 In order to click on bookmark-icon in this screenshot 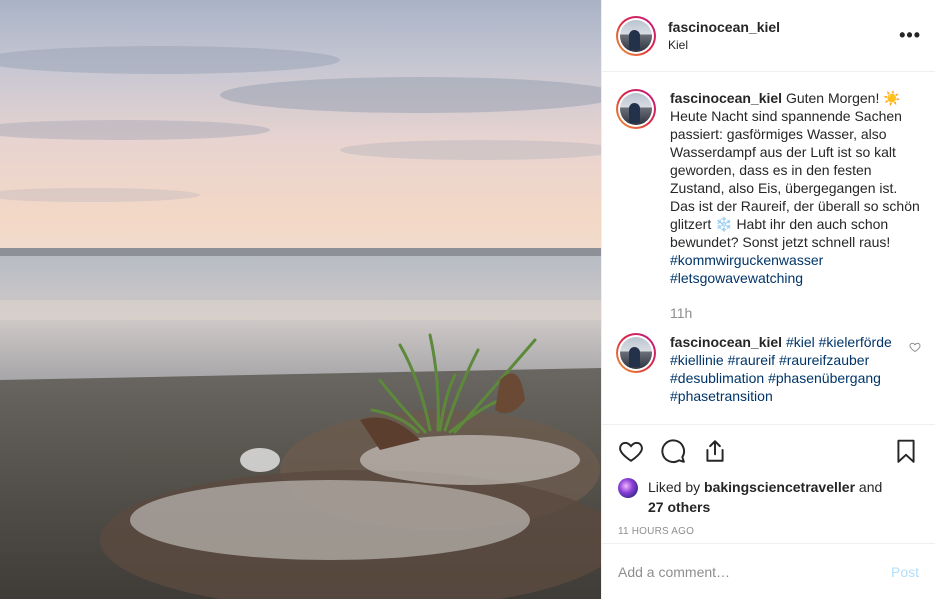, I will do `click(906, 451)`.